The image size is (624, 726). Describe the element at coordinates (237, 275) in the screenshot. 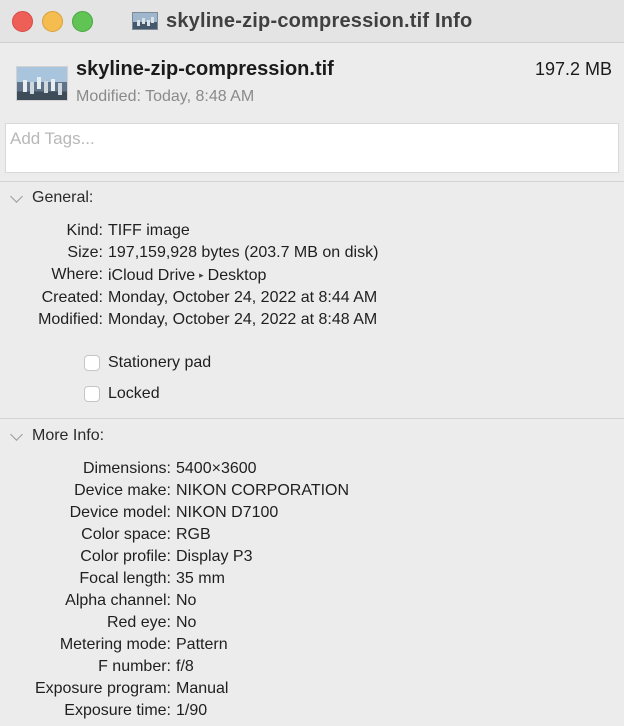

I see `path-segment: Desktop` at that location.